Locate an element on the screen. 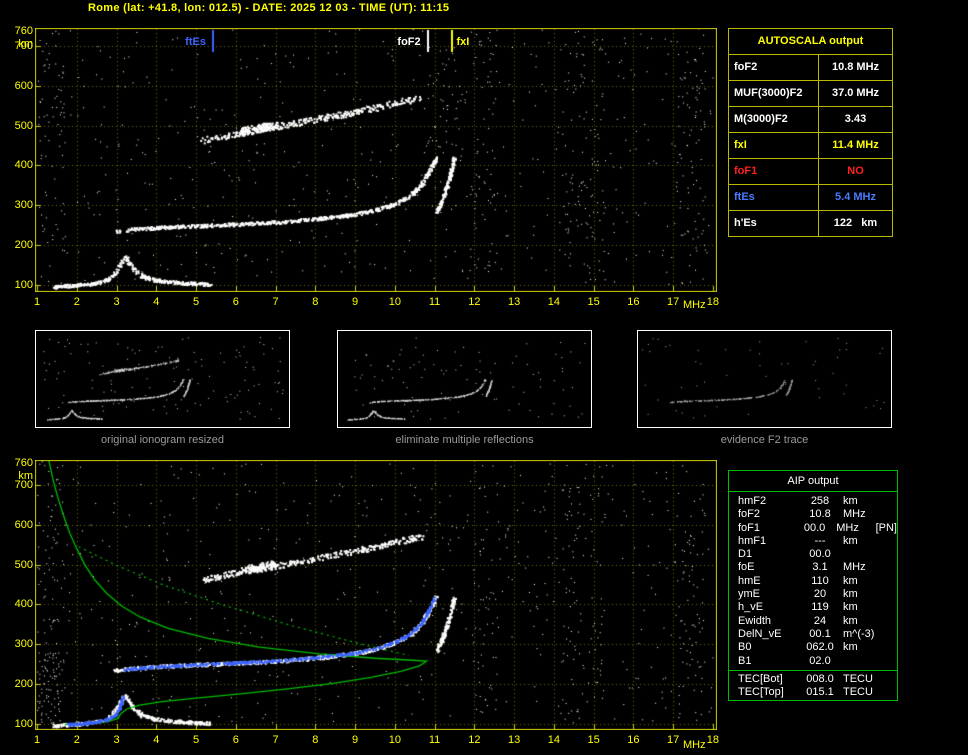 The width and height of the screenshot is (968, 755). aip-table-row: h_vE 119 km is located at coordinates (813, 607).